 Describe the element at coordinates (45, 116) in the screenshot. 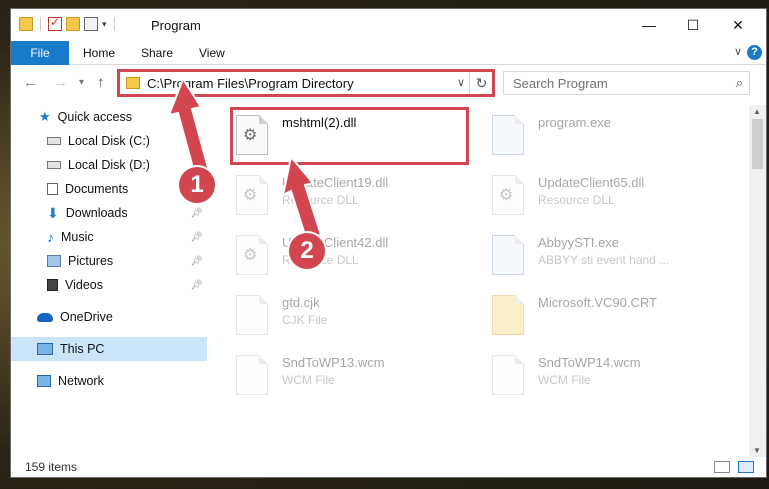

I see `star-icon: ★` at that location.